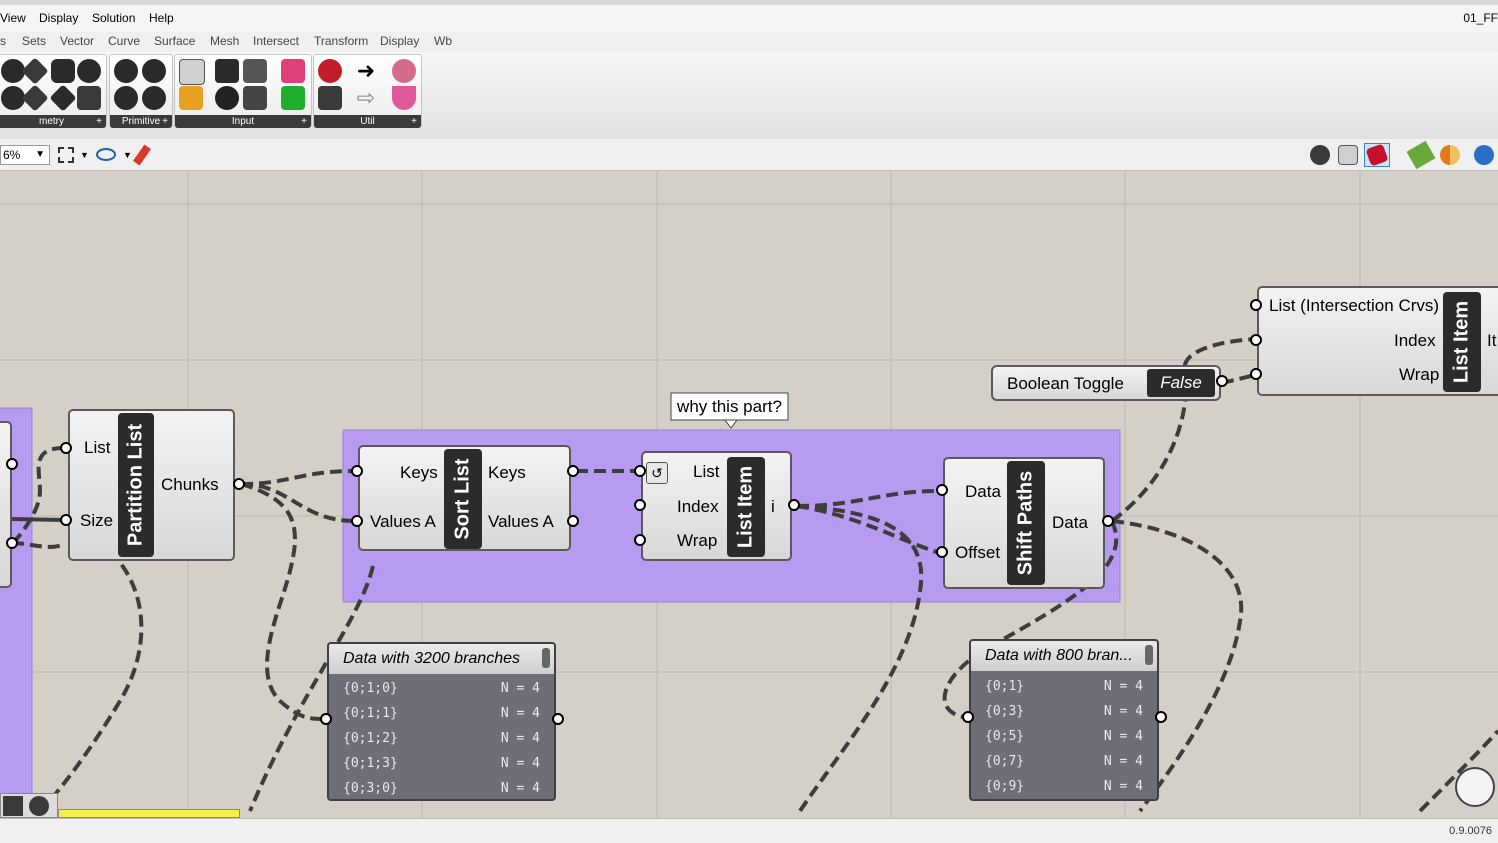 This screenshot has width=1498, height=843. I want to click on menu-display: Display, so click(58, 18).